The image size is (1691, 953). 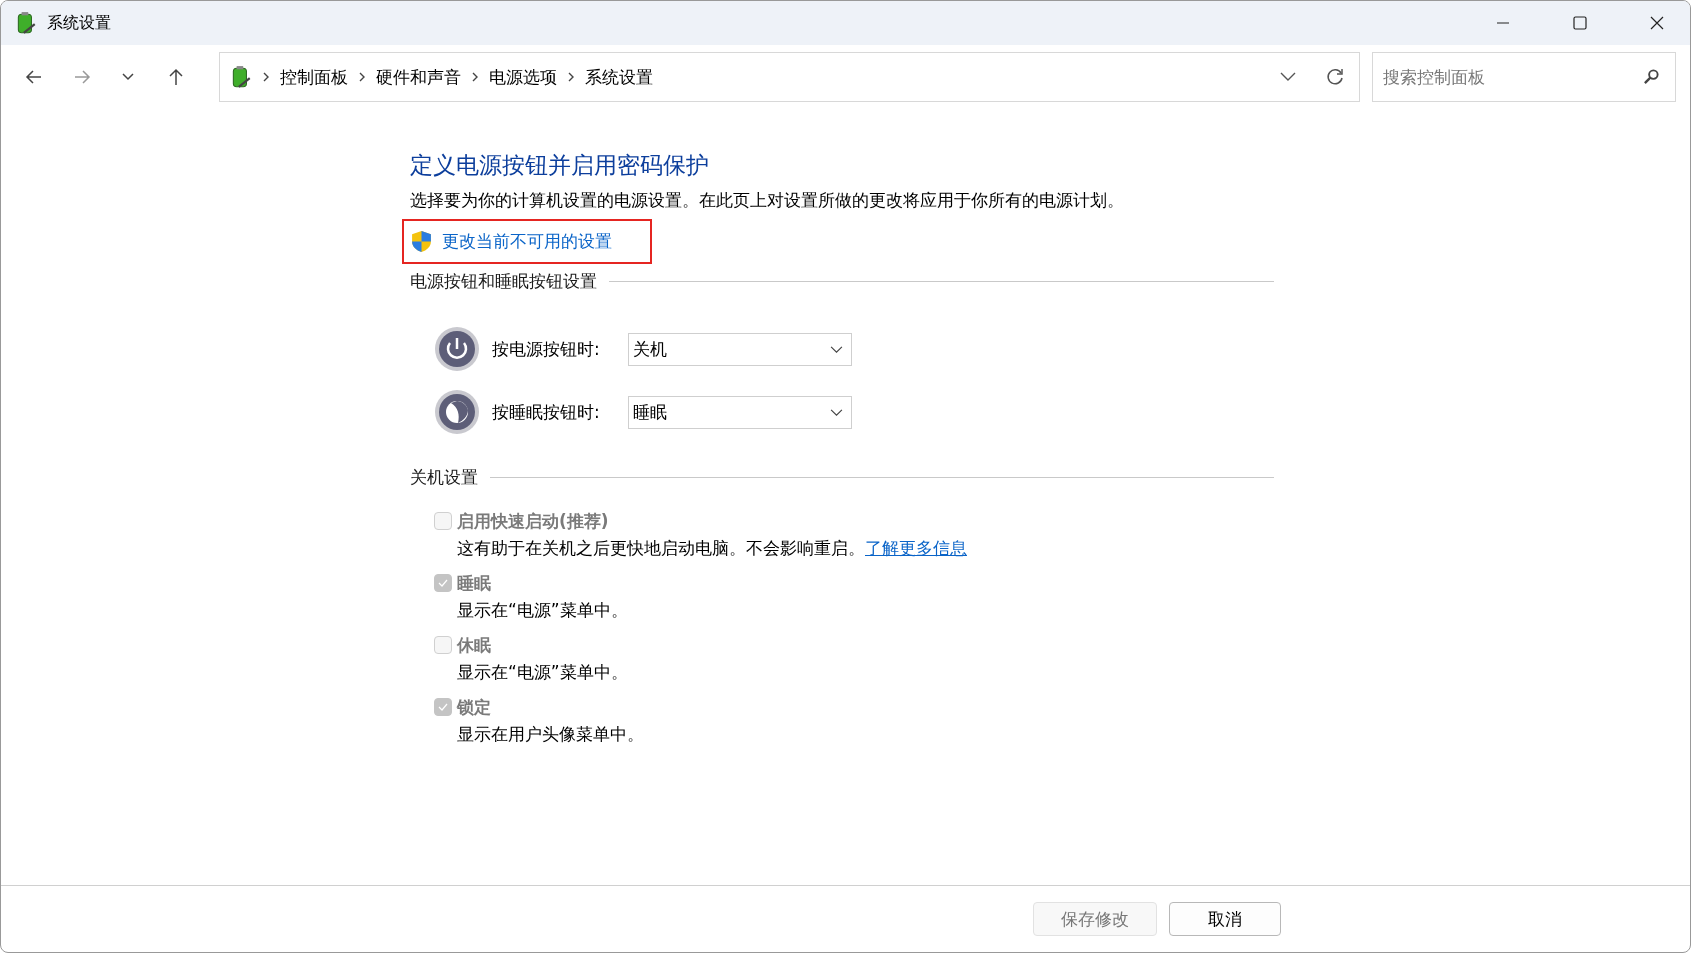 What do you see at coordinates (1524, 77) in the screenshot?
I see `search-field: 搜索控制面板` at bounding box center [1524, 77].